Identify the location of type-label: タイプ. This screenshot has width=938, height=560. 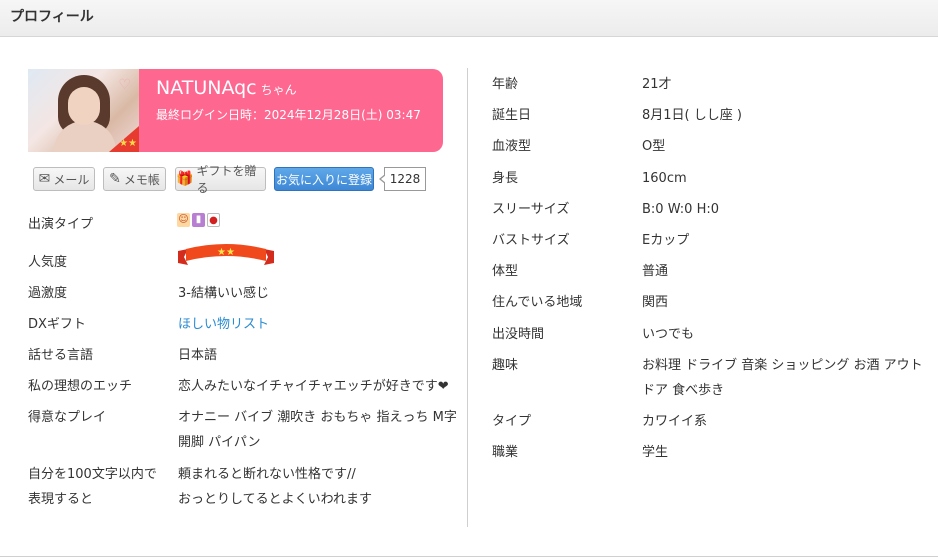
(512, 421).